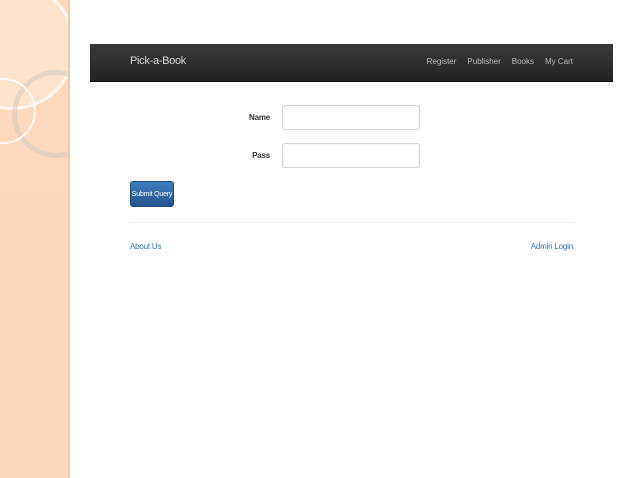 This screenshot has height=478, width=638. What do you see at coordinates (158, 61) in the screenshot?
I see `brand-link: Pick-a-Book` at bounding box center [158, 61].